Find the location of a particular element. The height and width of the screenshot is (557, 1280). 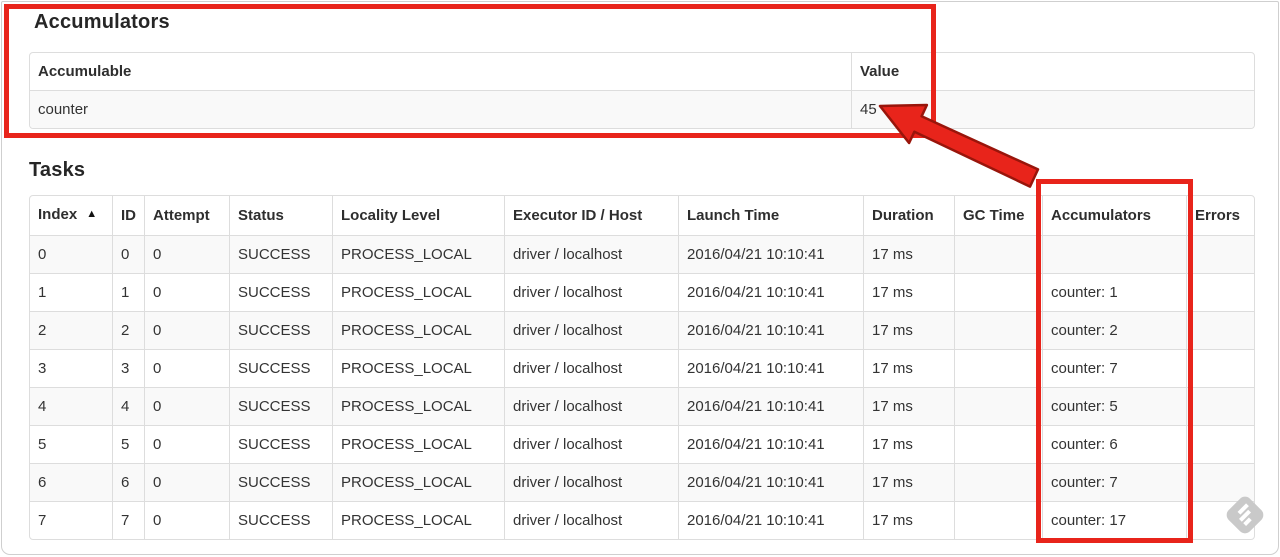

cell-index: 2 is located at coordinates (71, 330).